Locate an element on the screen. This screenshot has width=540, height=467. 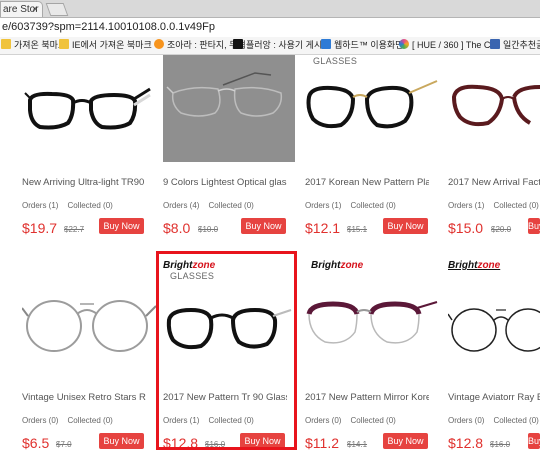
product-title: 2017 New Arrival Factory is located at coordinates (494, 182).